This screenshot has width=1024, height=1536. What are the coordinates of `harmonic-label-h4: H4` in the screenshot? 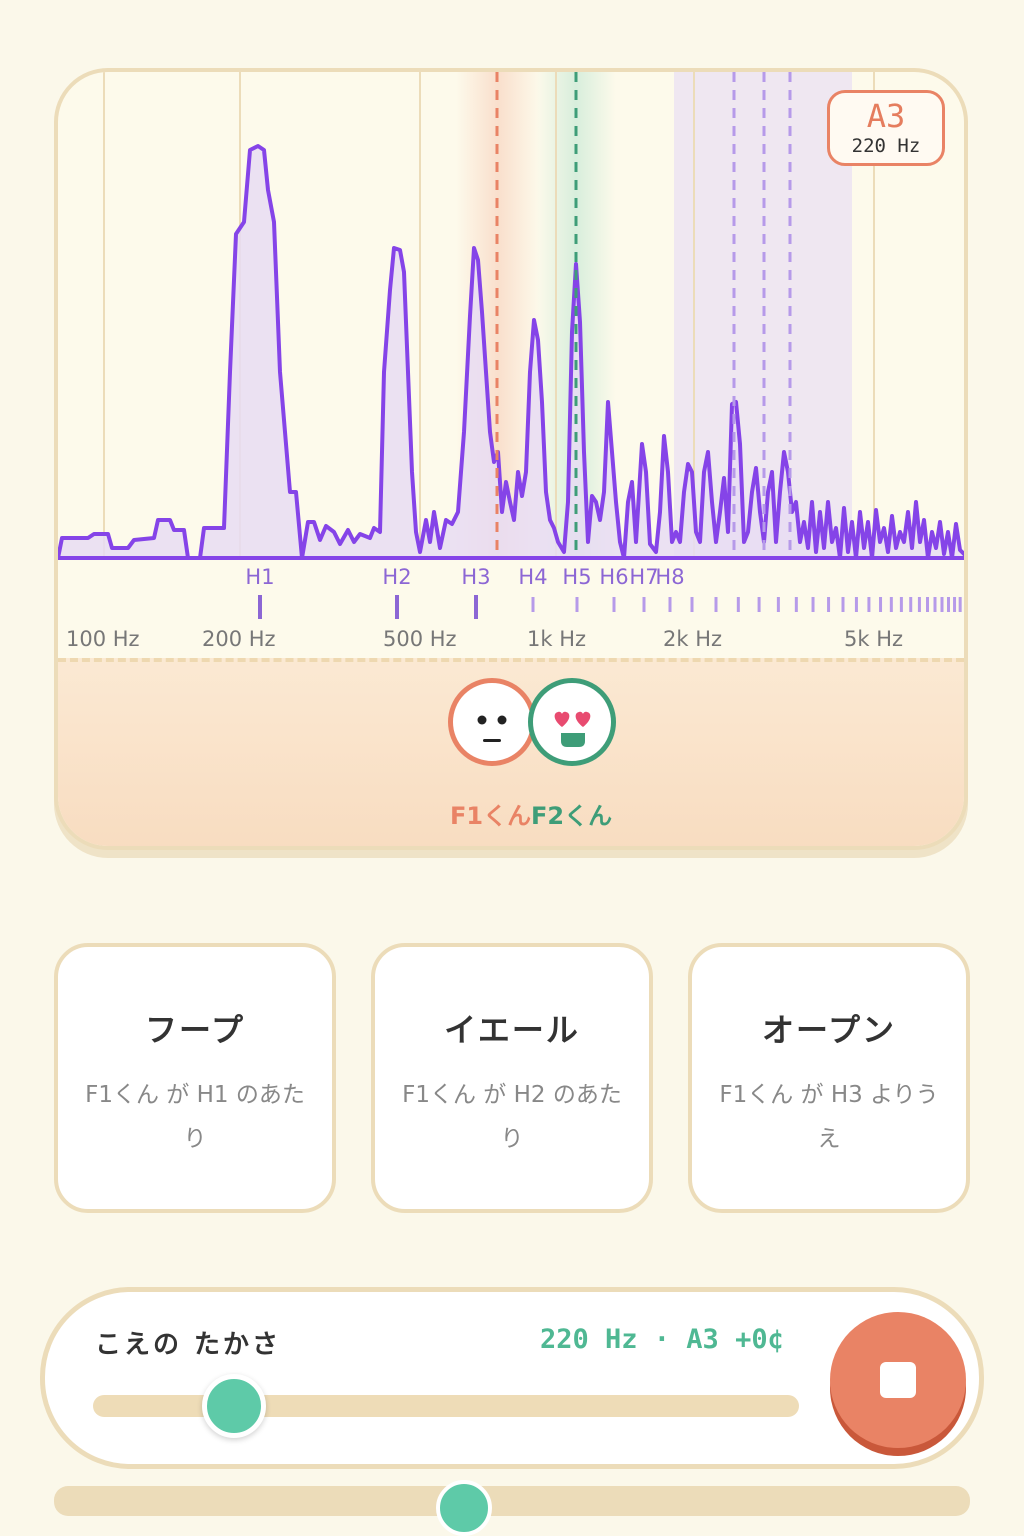 It's located at (532, 577).